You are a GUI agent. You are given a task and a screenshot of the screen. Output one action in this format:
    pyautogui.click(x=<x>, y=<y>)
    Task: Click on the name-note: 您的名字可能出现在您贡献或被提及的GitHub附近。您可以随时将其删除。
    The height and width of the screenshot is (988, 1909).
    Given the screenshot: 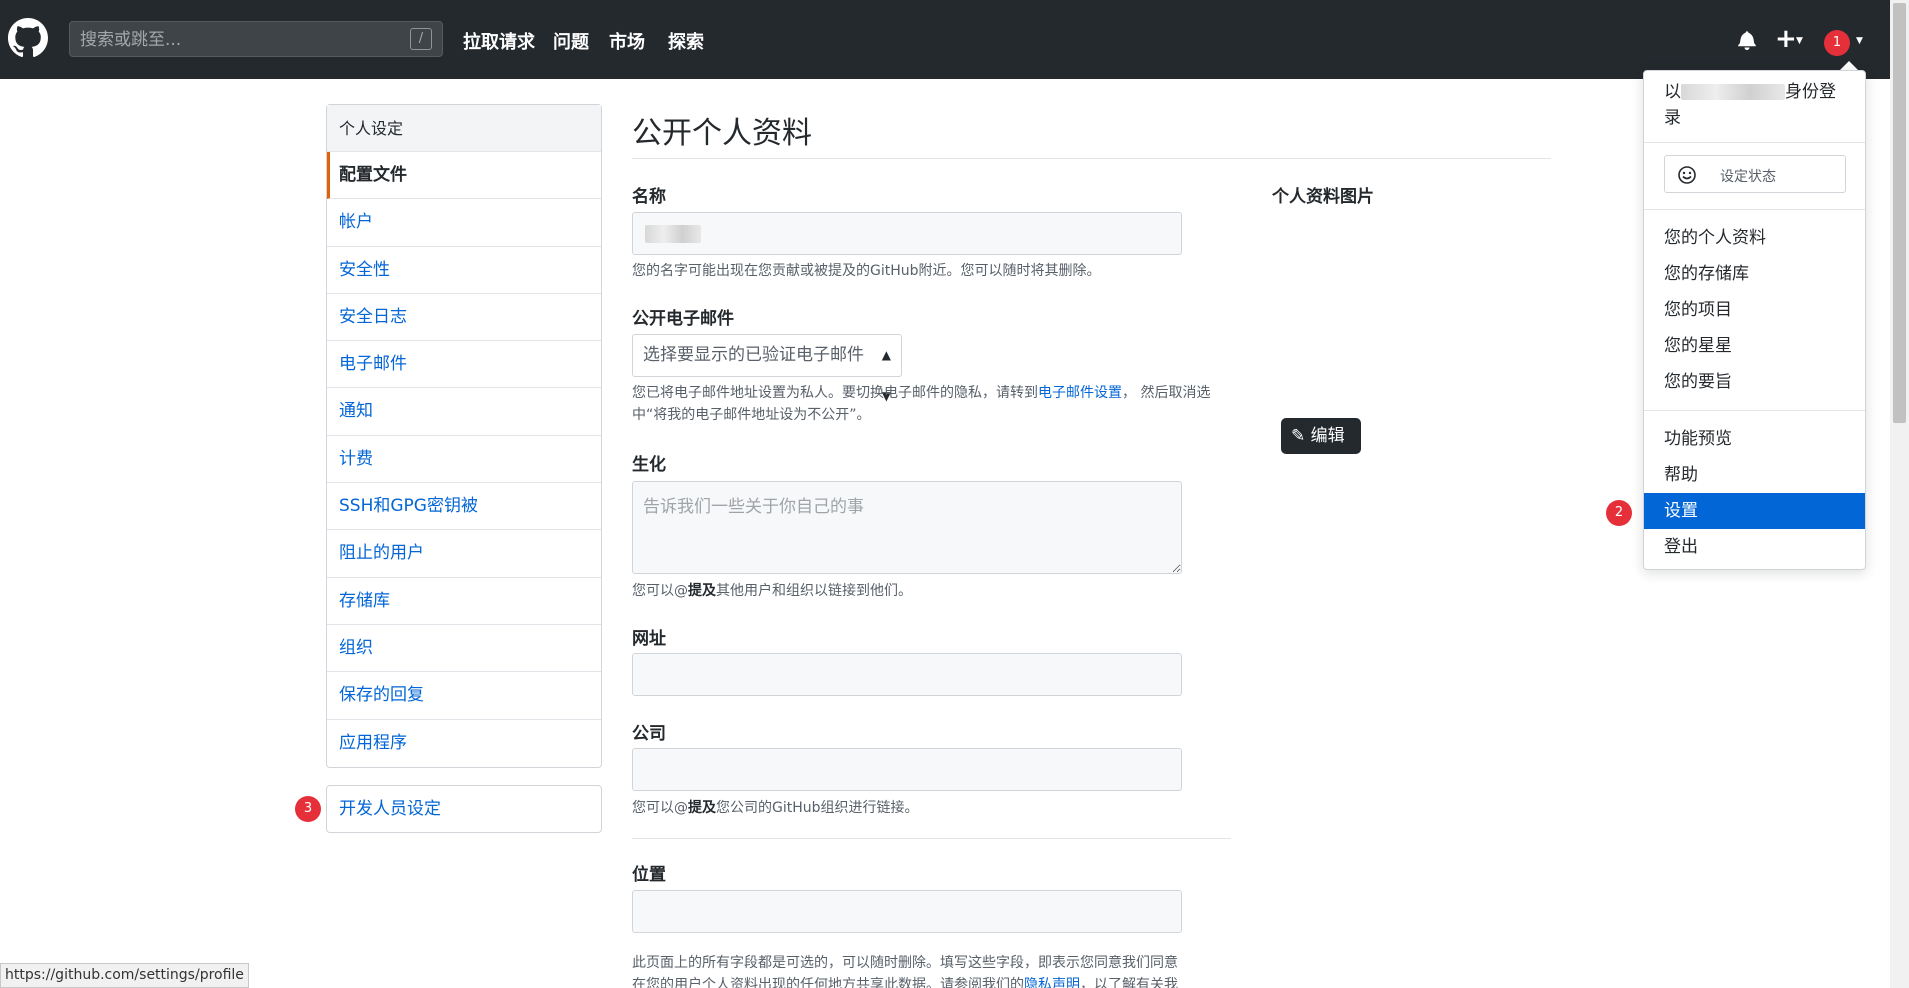 What is the action you would take?
    pyautogui.click(x=866, y=271)
    